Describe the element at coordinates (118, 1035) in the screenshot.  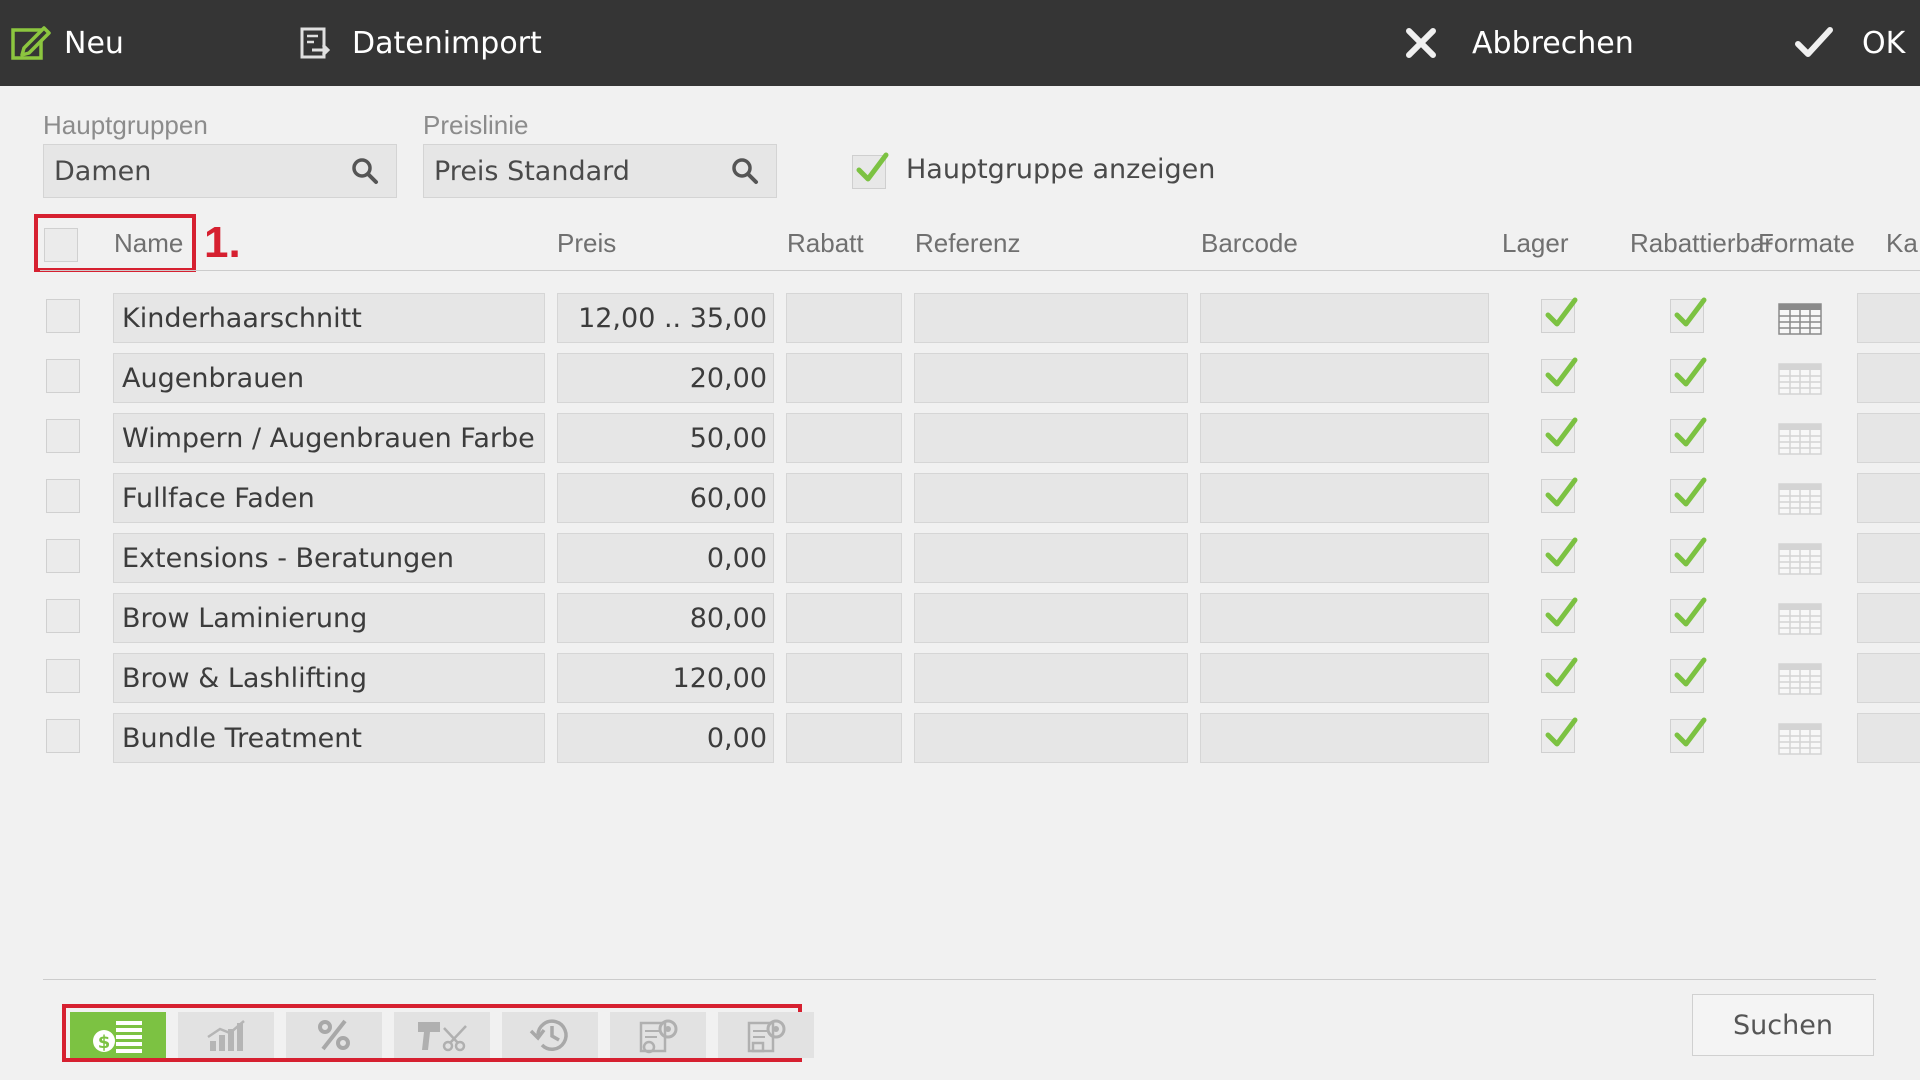
I see `tab-price-list: $` at that location.